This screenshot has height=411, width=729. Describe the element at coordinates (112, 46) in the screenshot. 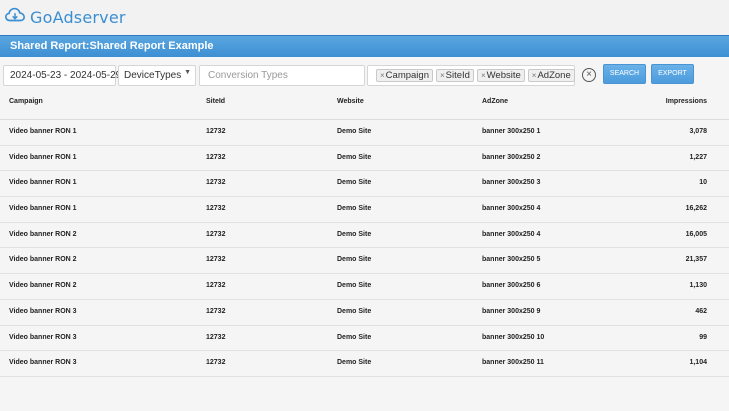

I see `page-title: Shared Report:Shared Report Example` at that location.